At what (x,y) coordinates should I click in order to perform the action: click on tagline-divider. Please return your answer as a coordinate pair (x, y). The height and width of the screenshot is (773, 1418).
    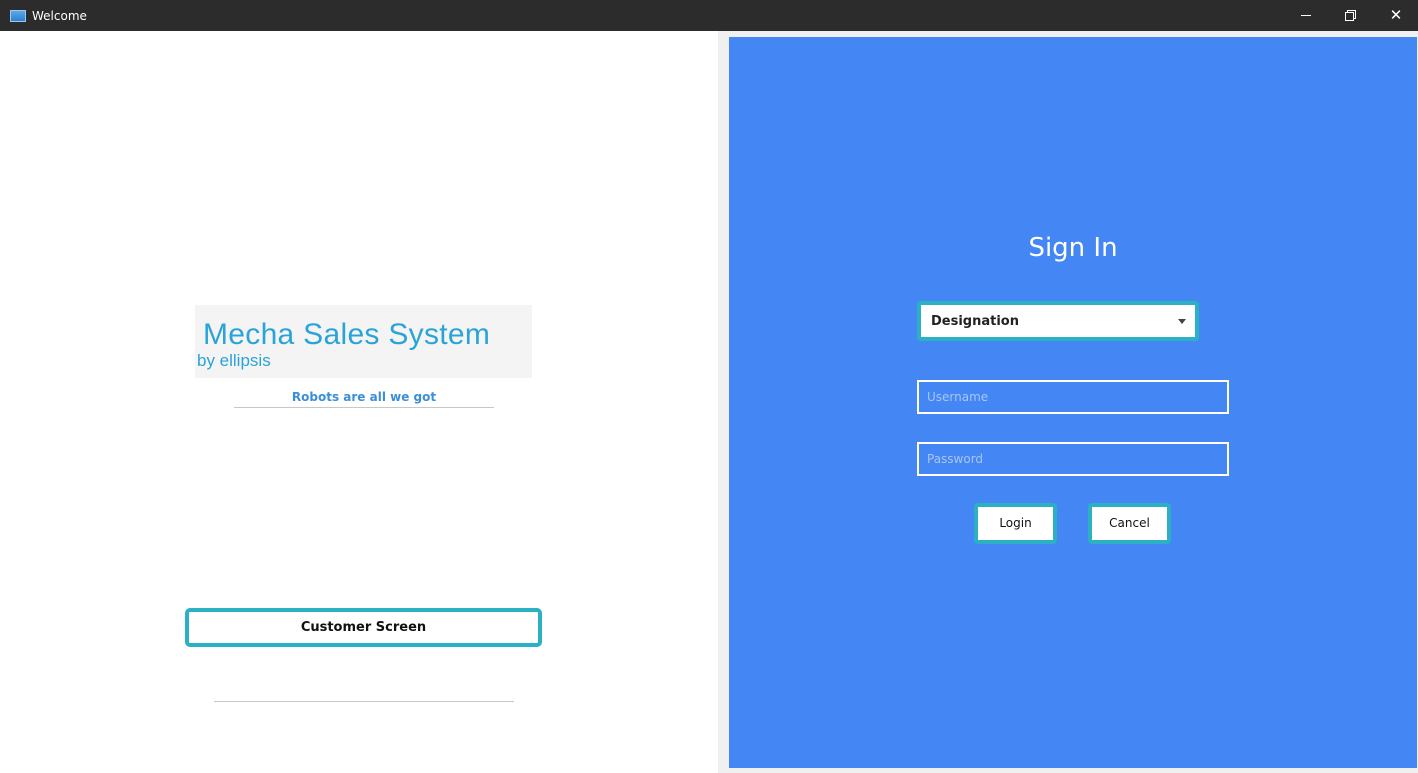
    Looking at the image, I should click on (364, 407).